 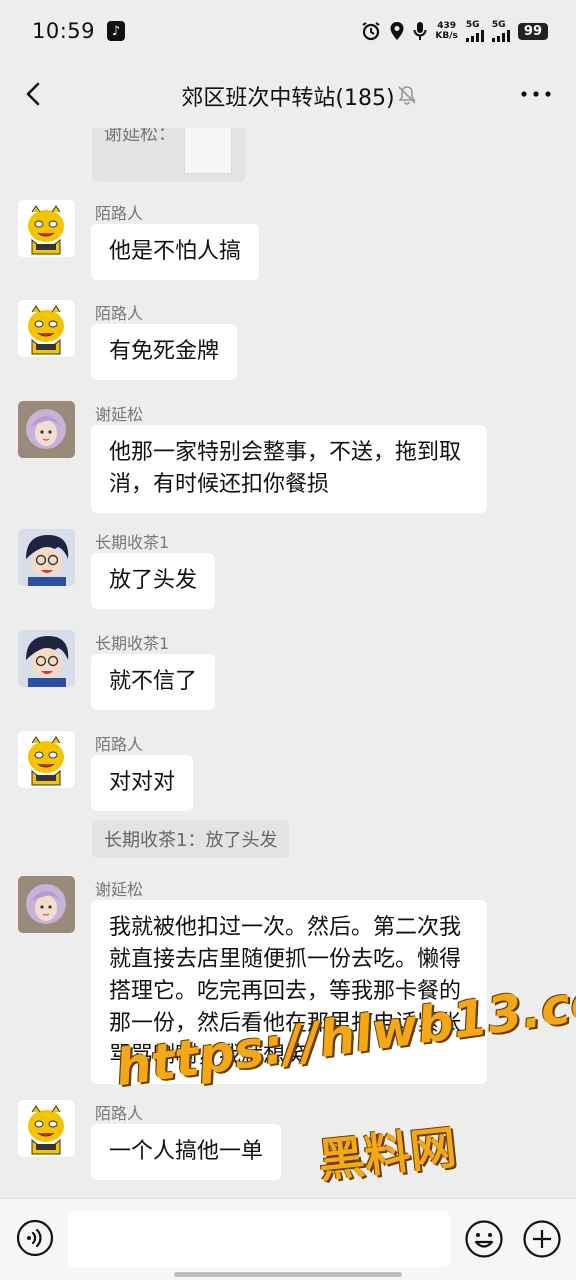 I want to click on voice-input-icon, so click(x=35, y=1238).